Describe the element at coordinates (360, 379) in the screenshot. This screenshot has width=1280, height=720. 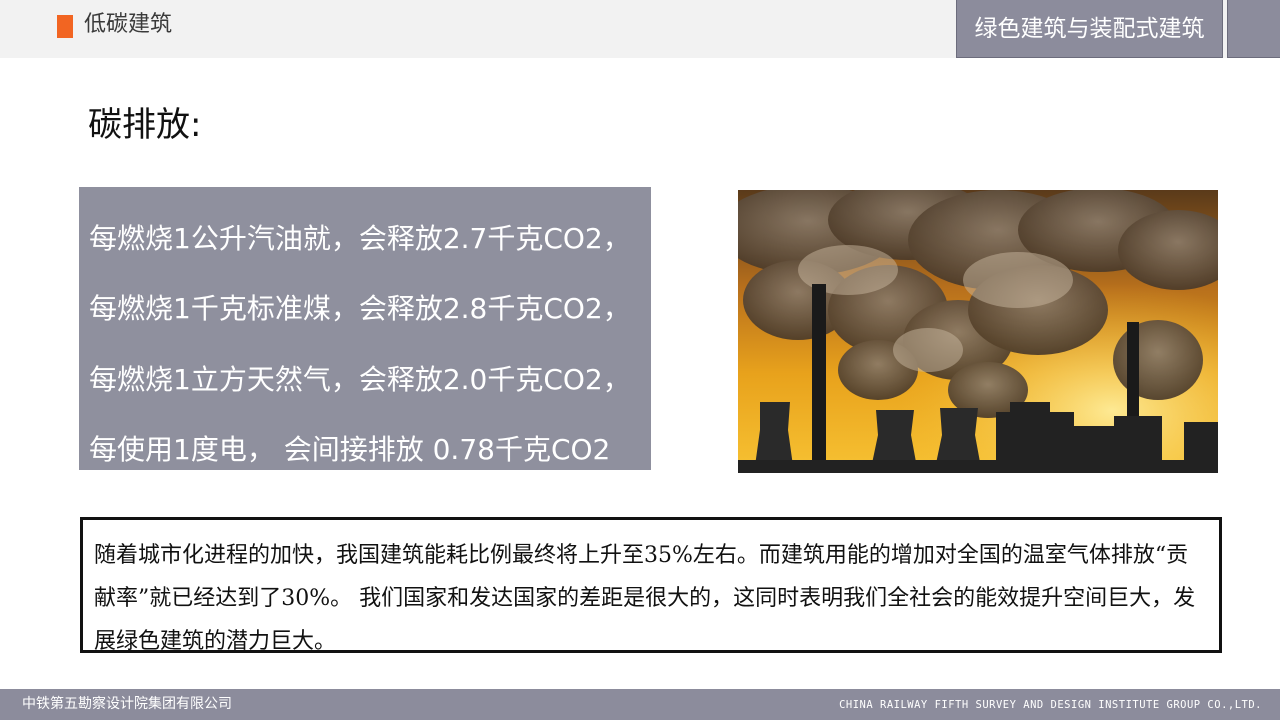
I see `fact-line-gas: 每燃烧1立方天然气，会释放2.0千克CO2，` at that location.